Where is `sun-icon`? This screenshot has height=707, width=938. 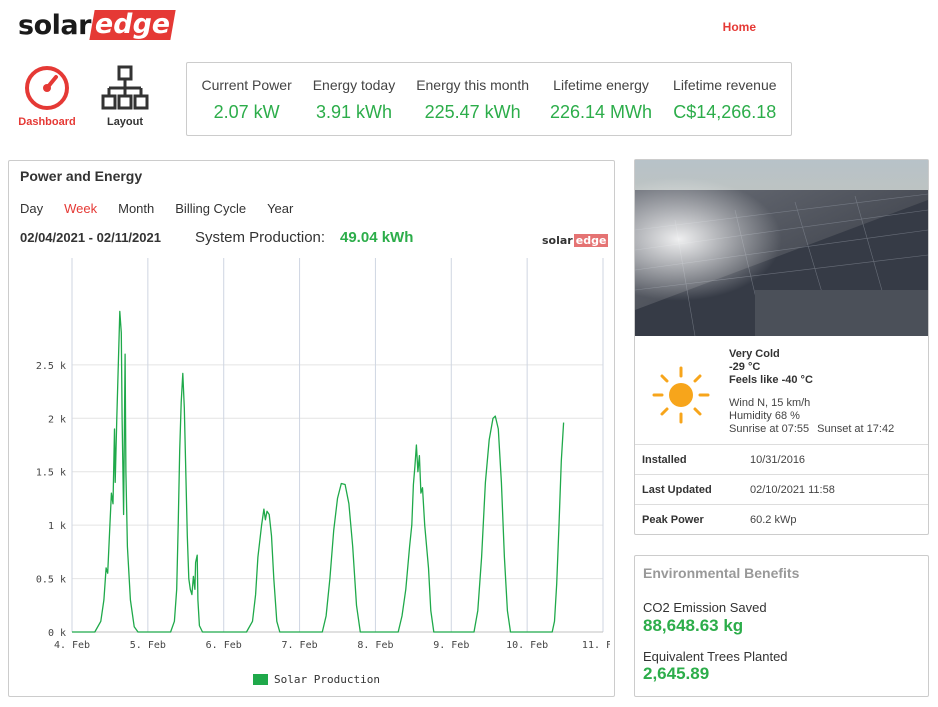
sun-icon is located at coordinates (681, 395).